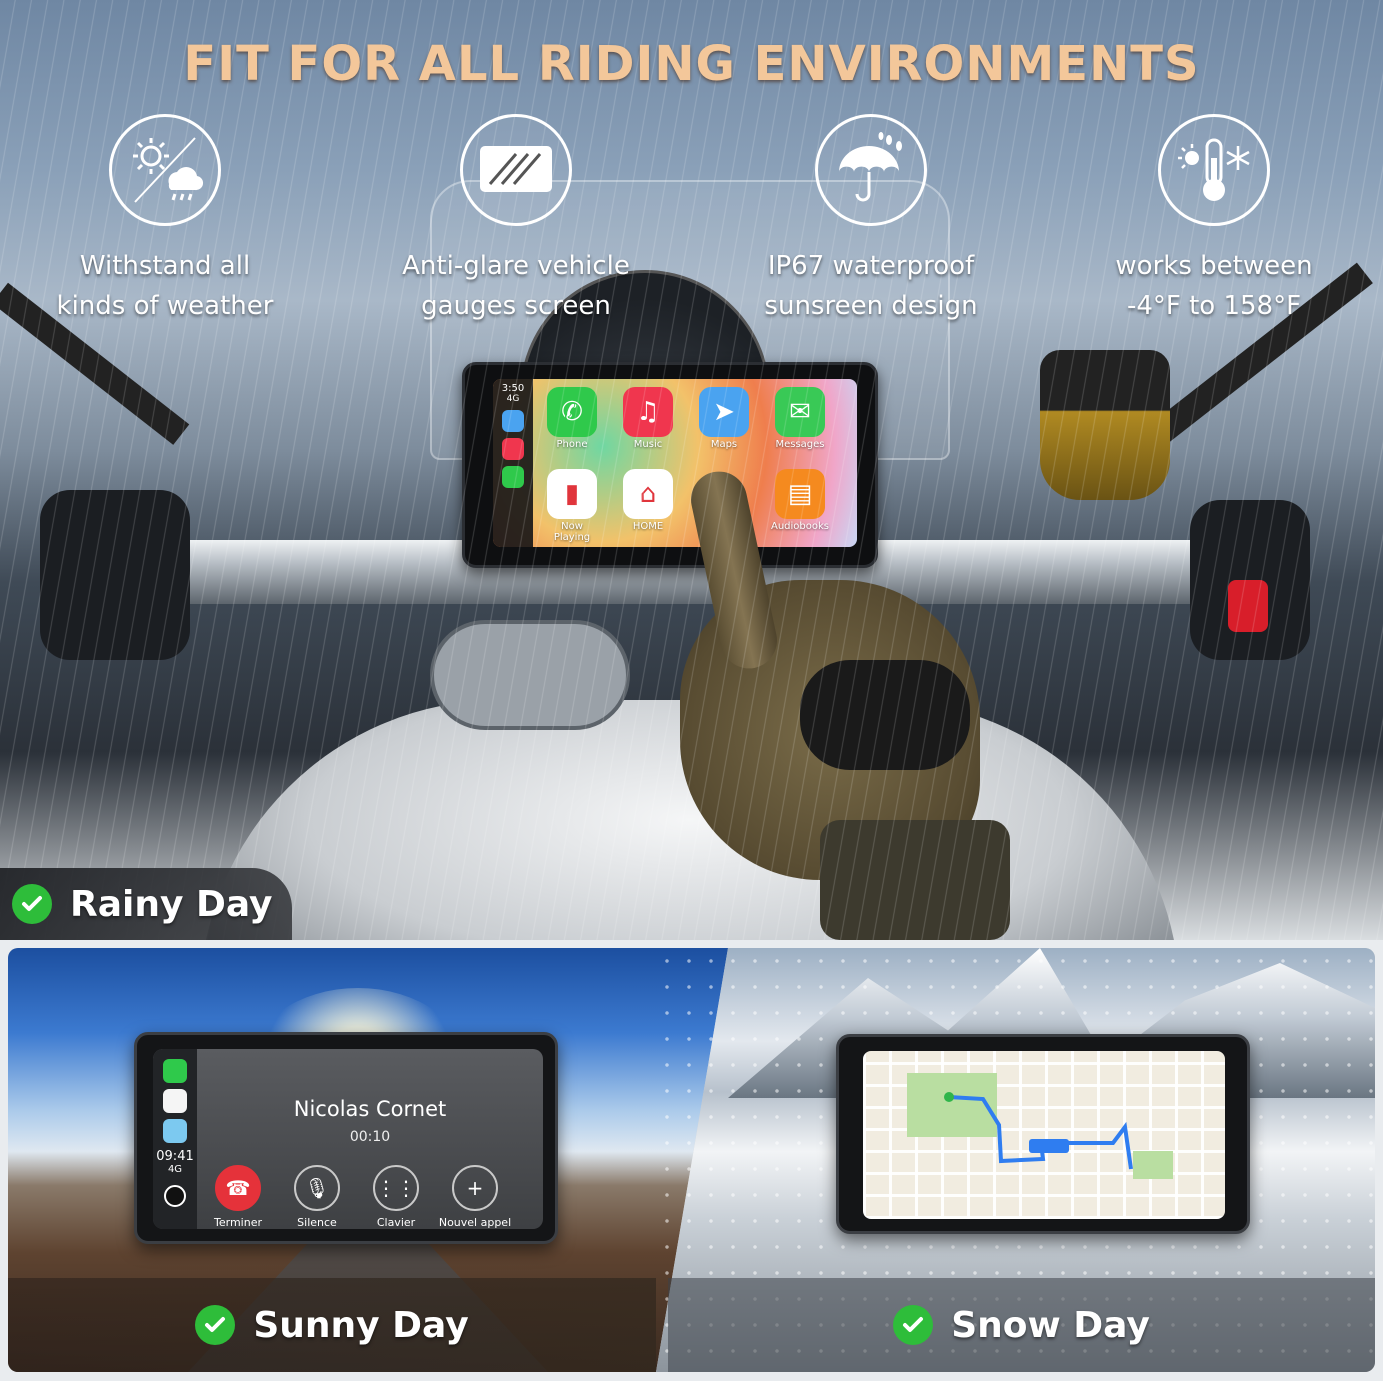 This screenshot has height=1381, width=1383. I want to click on map-screen, so click(1044, 1135).